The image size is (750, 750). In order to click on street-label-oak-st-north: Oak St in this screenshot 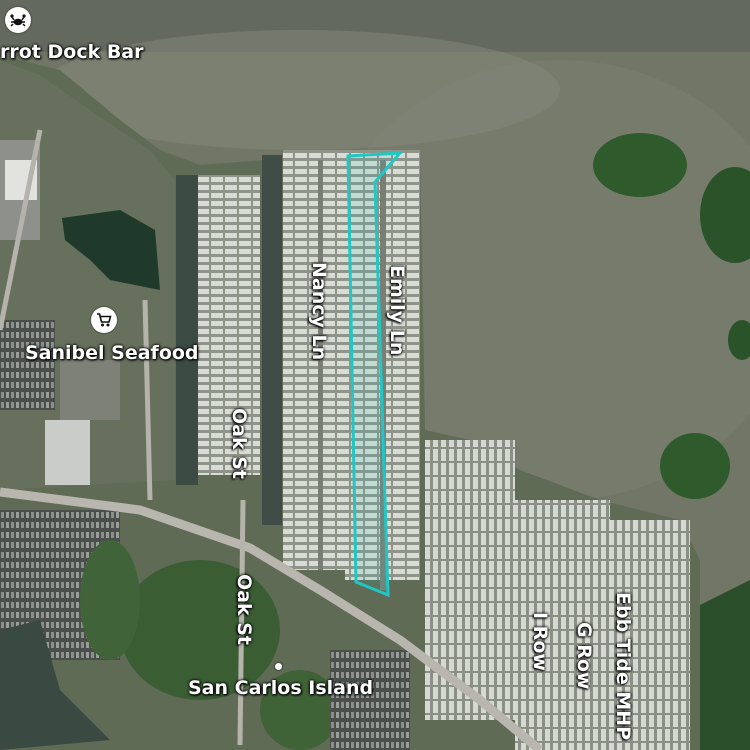, I will do `click(239, 443)`.